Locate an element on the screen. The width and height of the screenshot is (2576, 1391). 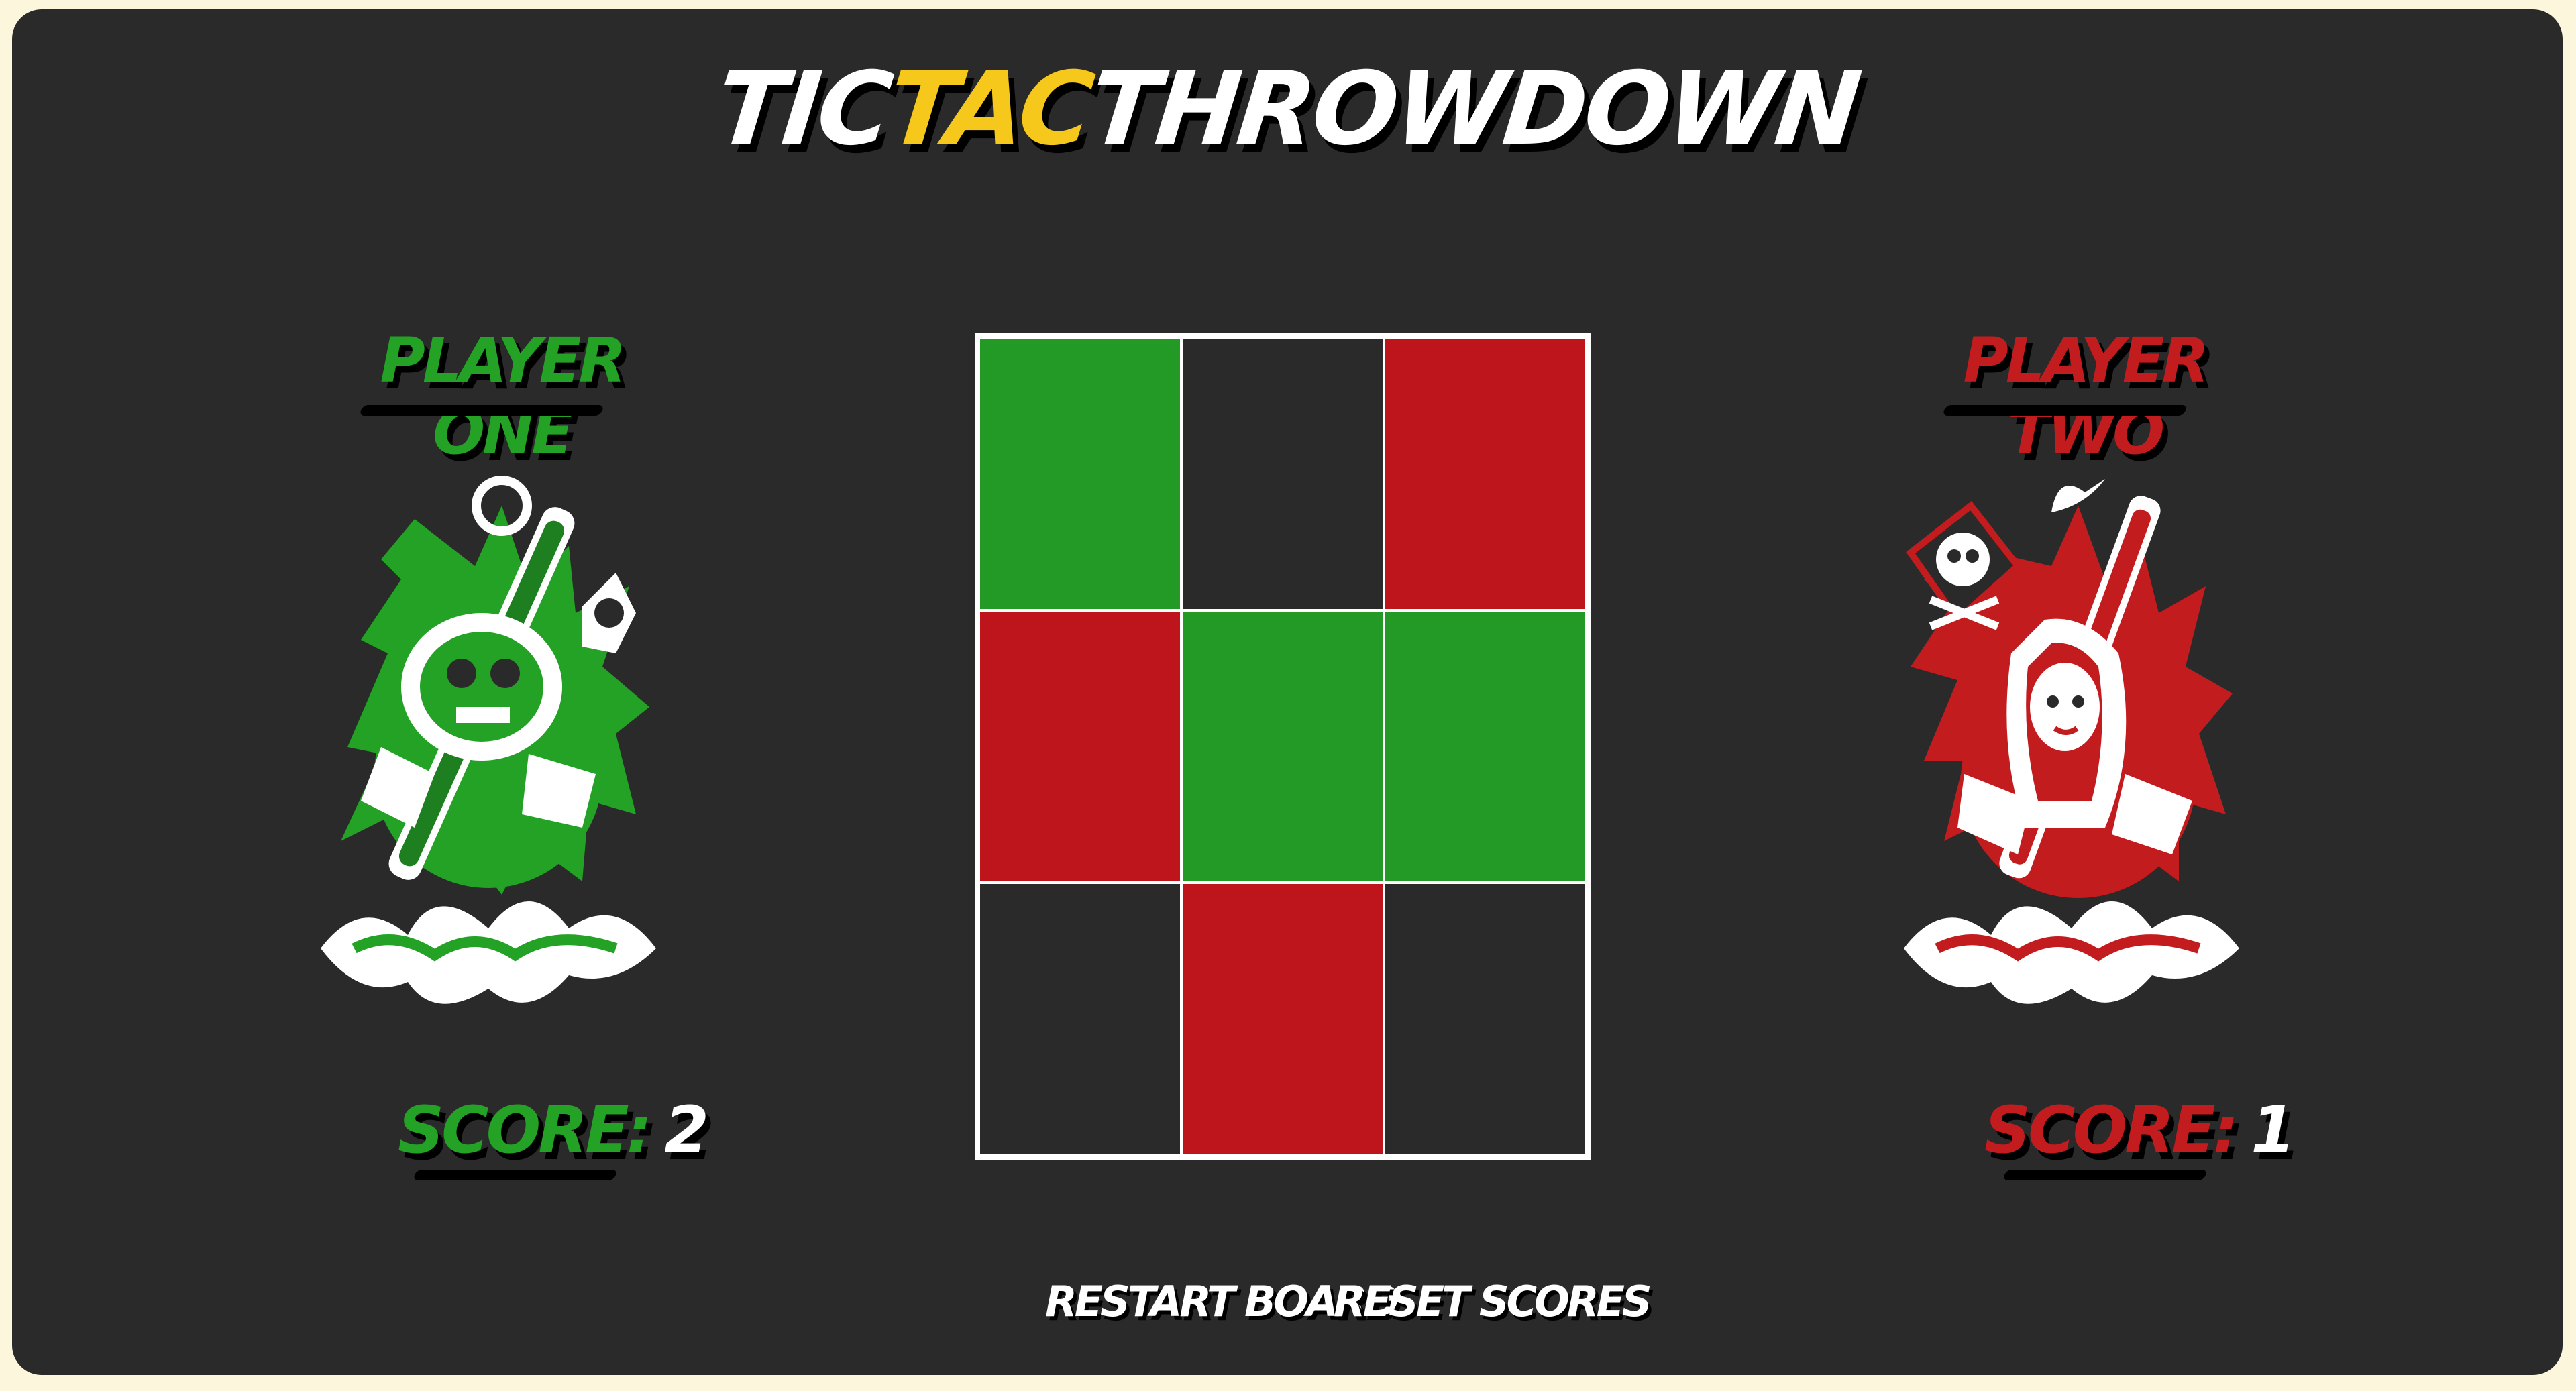
game-board is located at coordinates (1283, 747).